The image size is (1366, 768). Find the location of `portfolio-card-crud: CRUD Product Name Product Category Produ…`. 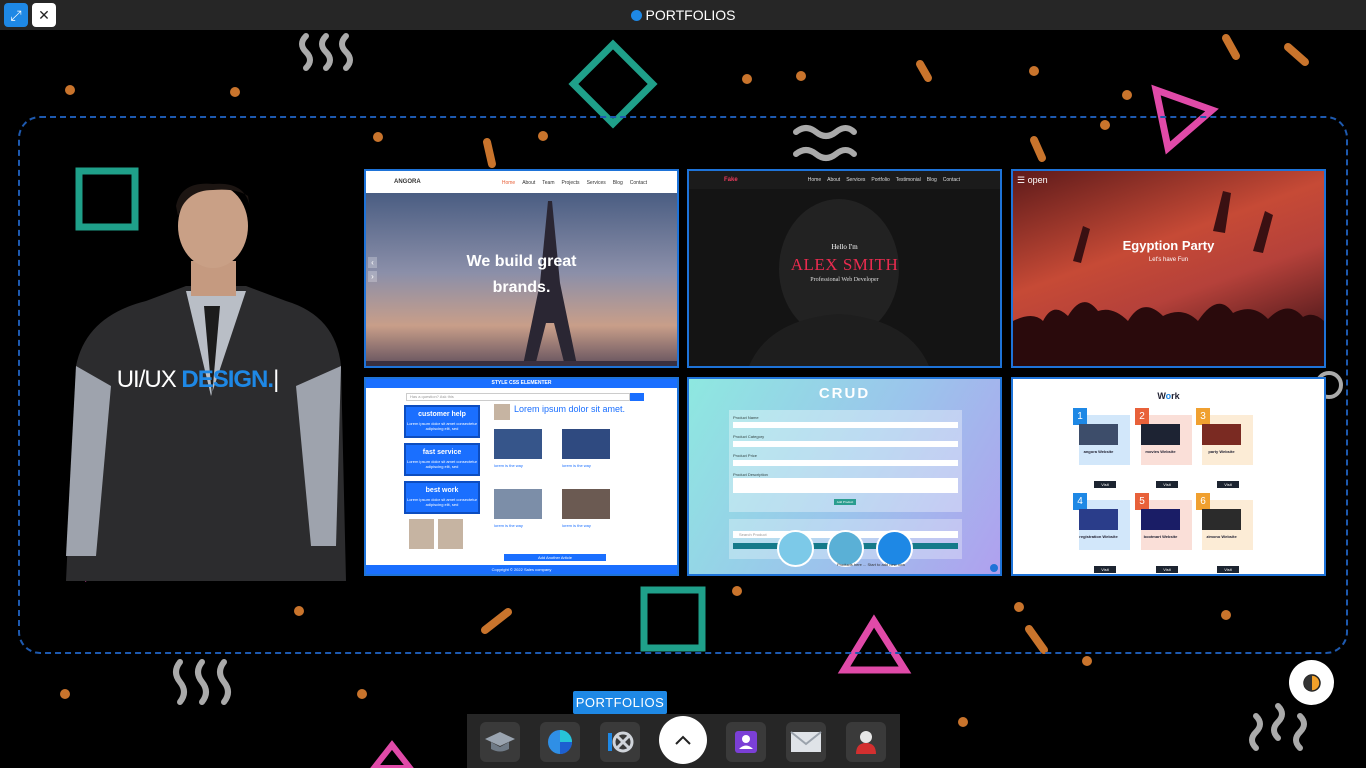

portfolio-card-crud: CRUD Product Name Product Category Produ… is located at coordinates (844, 476).